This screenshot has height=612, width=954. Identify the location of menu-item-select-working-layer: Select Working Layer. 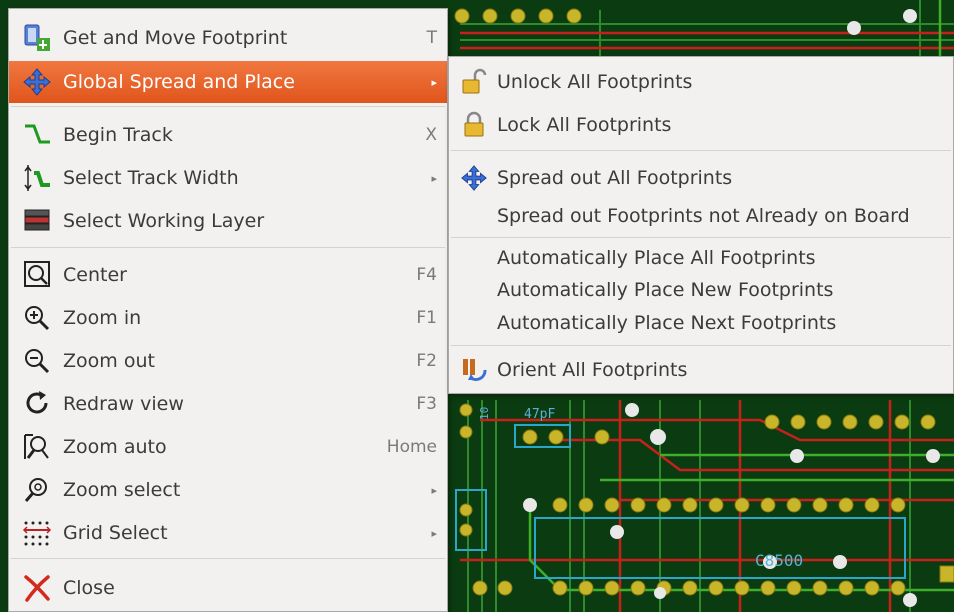
(228, 221).